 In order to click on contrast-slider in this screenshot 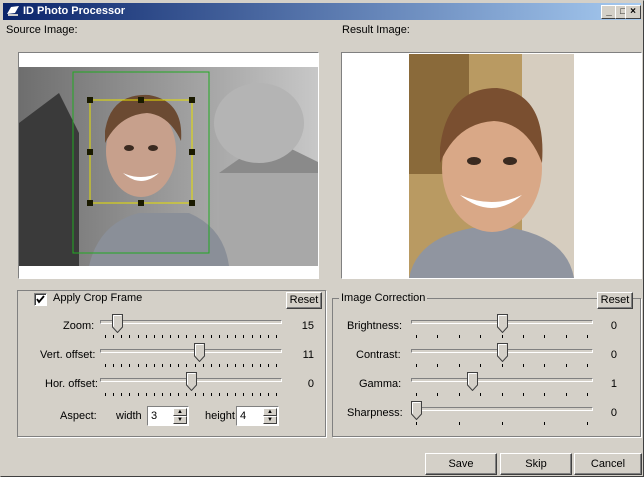, I will do `click(502, 354)`.